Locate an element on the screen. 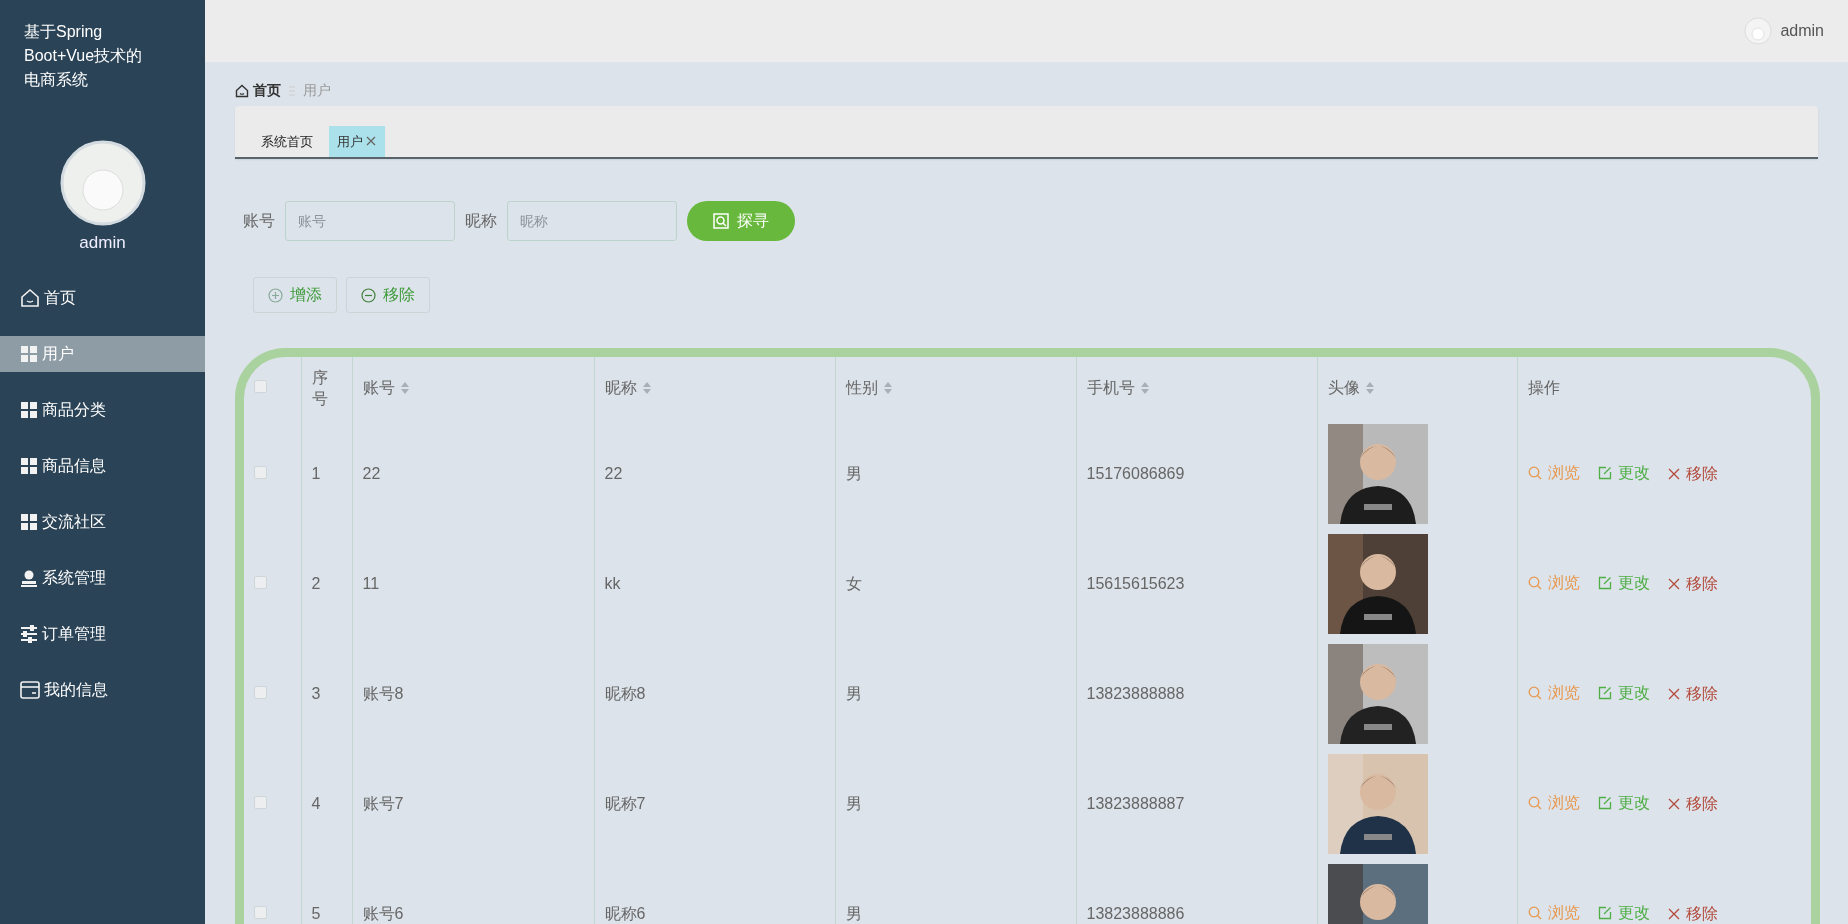 The height and width of the screenshot is (924, 1848). table-cell: 15615615623 is located at coordinates (1135, 583).